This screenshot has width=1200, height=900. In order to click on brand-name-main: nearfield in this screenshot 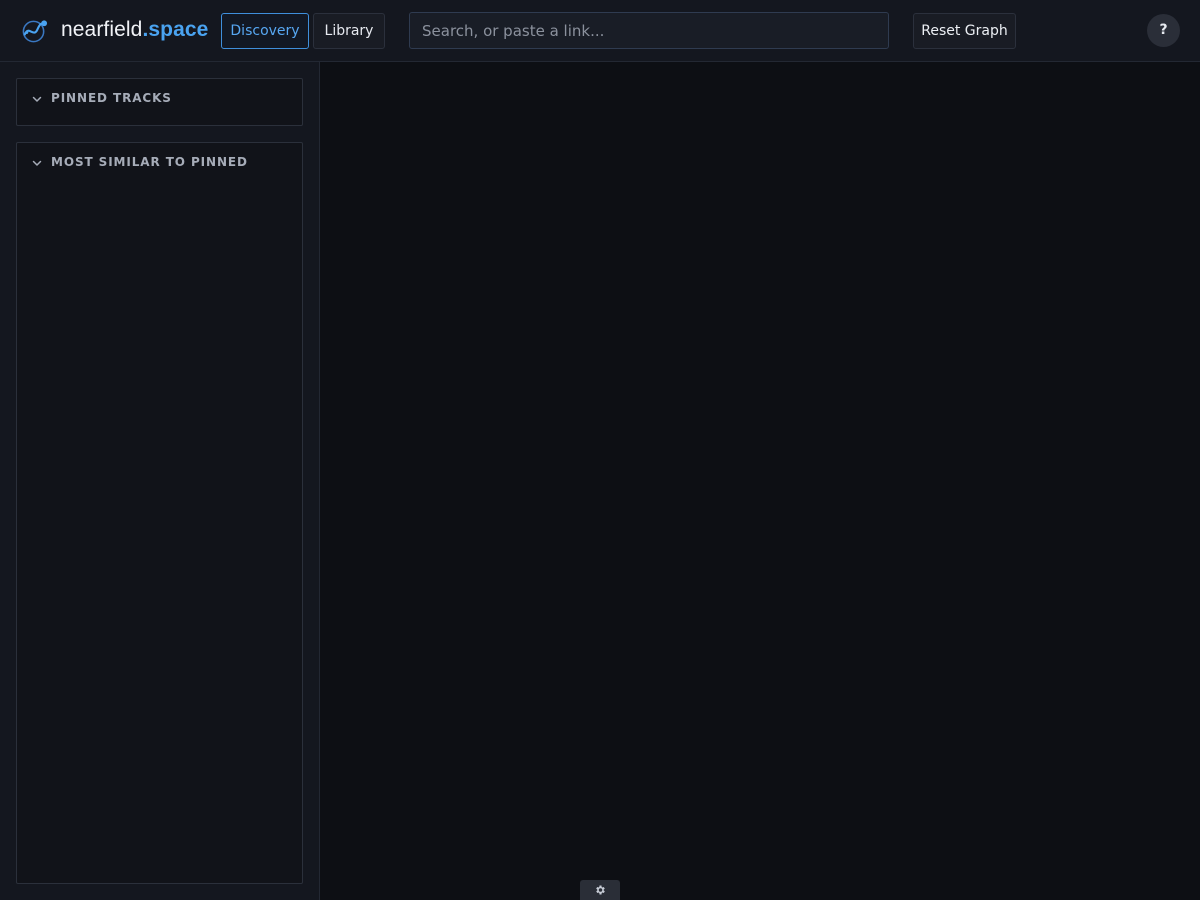, I will do `click(102, 29)`.